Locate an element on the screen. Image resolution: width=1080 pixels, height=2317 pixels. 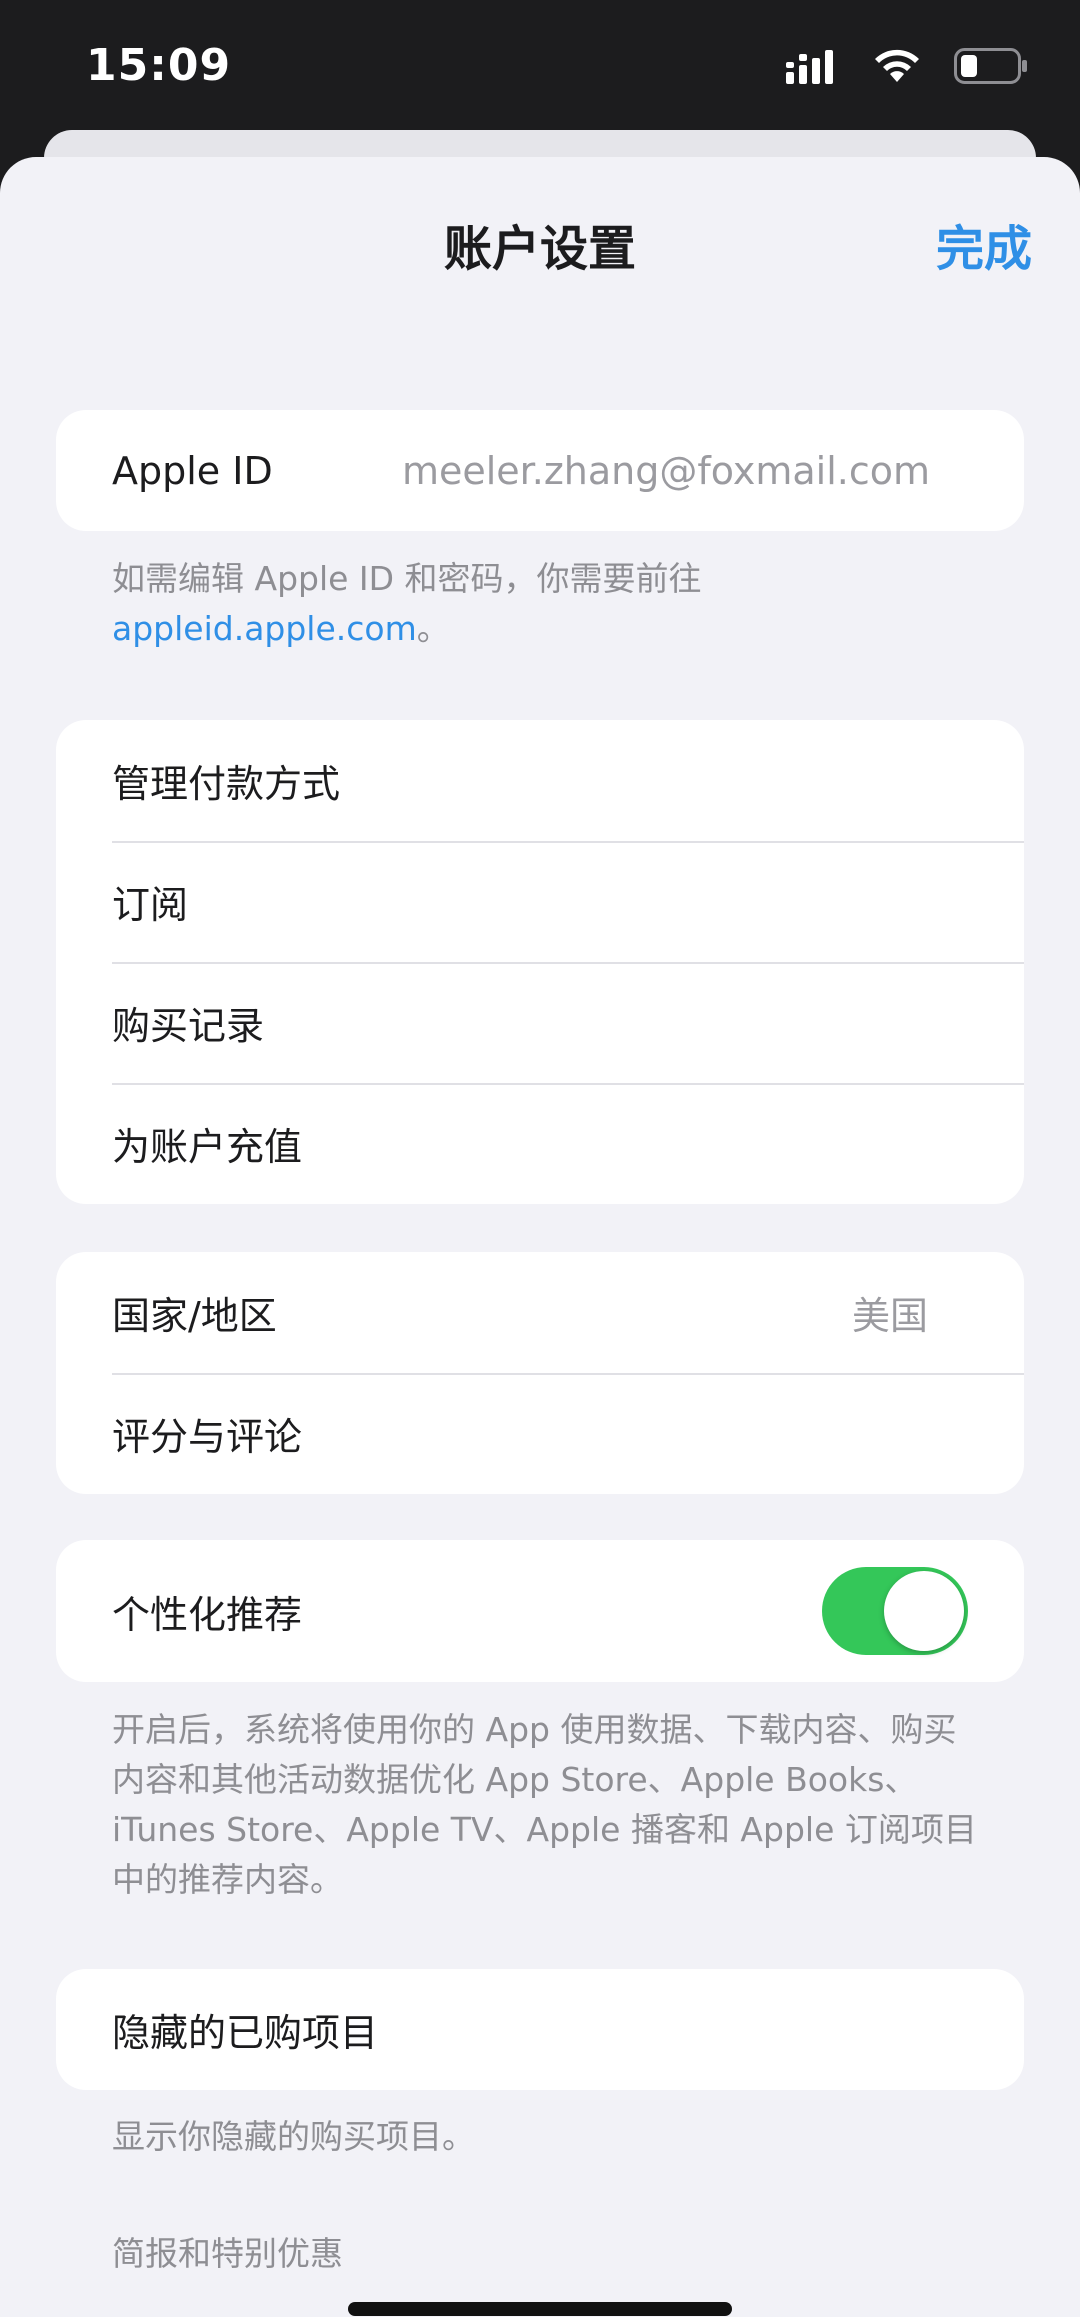
purchase-history-label: 购买记录 is located at coordinates (188, 1026).